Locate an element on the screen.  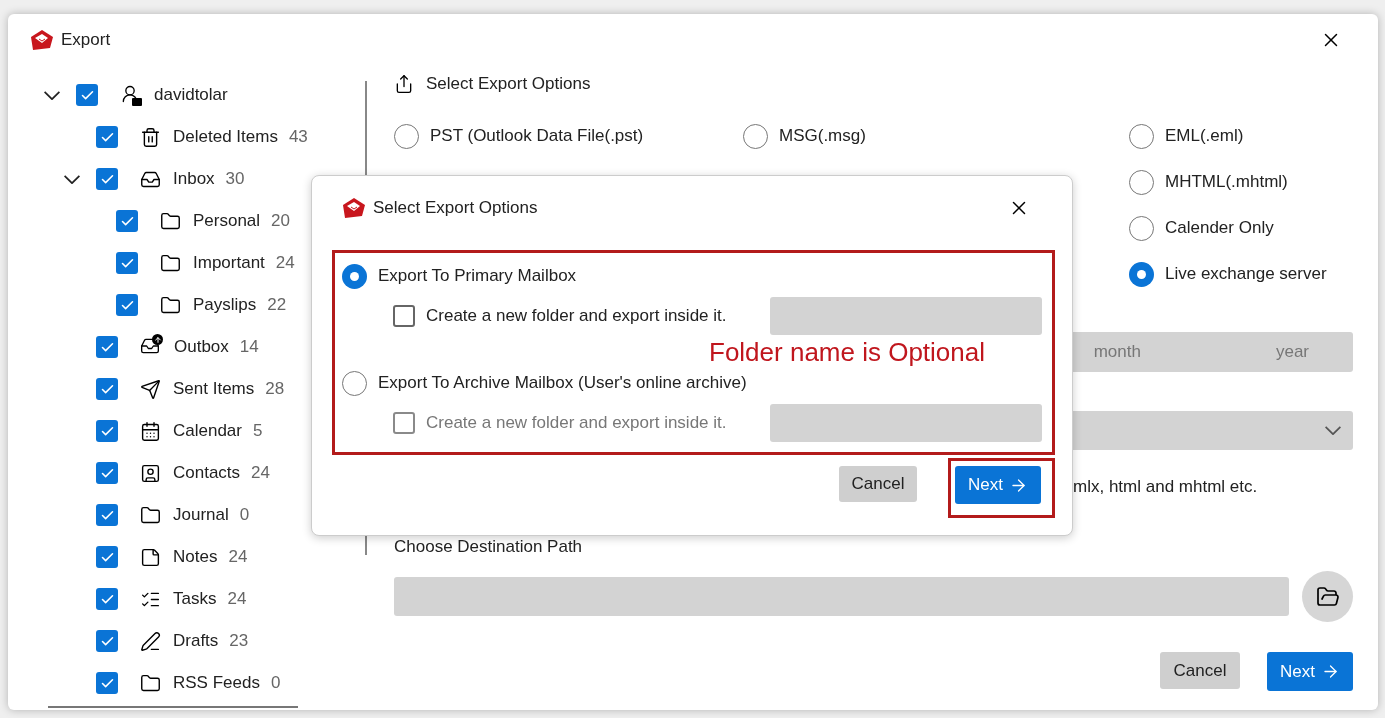
item-count: 20 is located at coordinates (281, 221).